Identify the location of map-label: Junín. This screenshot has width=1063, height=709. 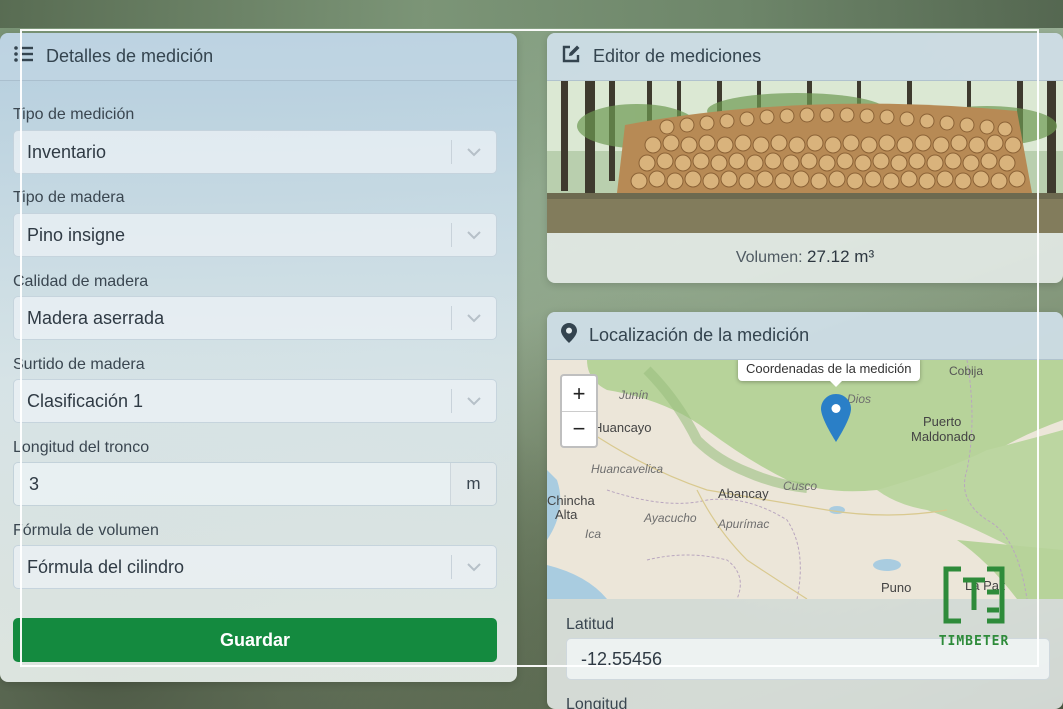
(634, 395).